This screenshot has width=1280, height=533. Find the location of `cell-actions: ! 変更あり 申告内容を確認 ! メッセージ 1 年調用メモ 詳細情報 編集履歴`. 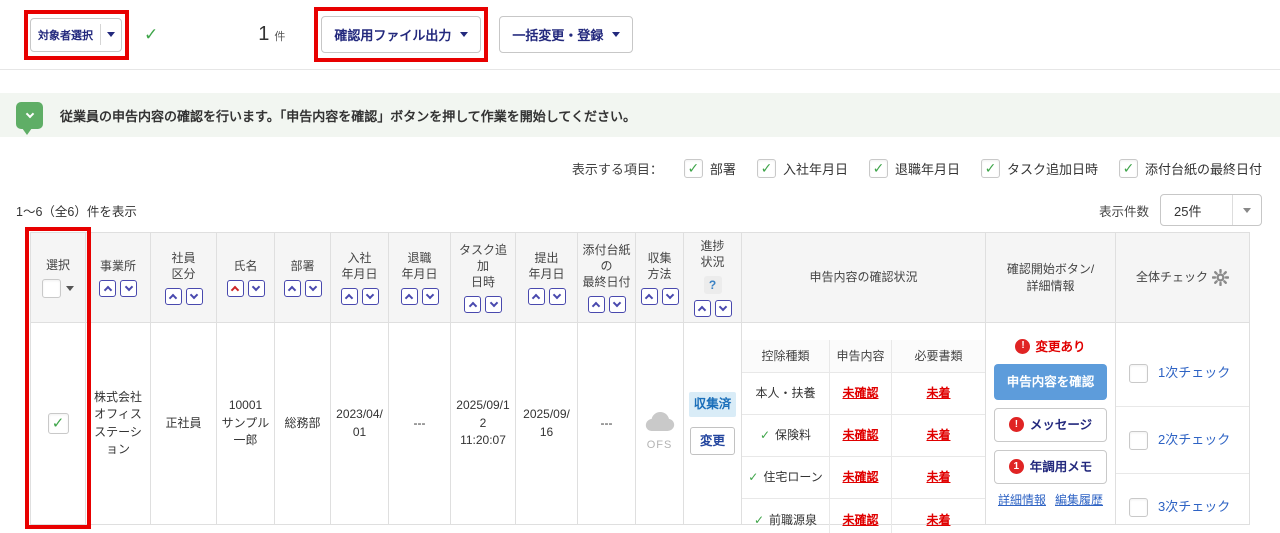

cell-actions: ! 変更あり 申告内容を確認 ! メッセージ 1 年調用メモ 詳細情報 編集履歴 is located at coordinates (1051, 424).